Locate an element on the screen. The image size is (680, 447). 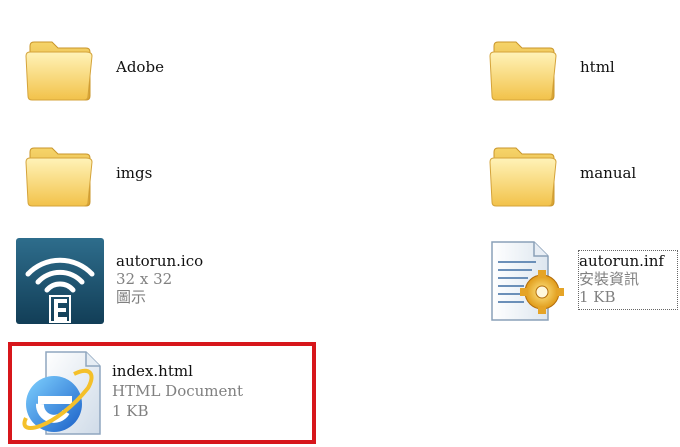
folder-item-imgs: imgs is located at coordinates (118, 174).